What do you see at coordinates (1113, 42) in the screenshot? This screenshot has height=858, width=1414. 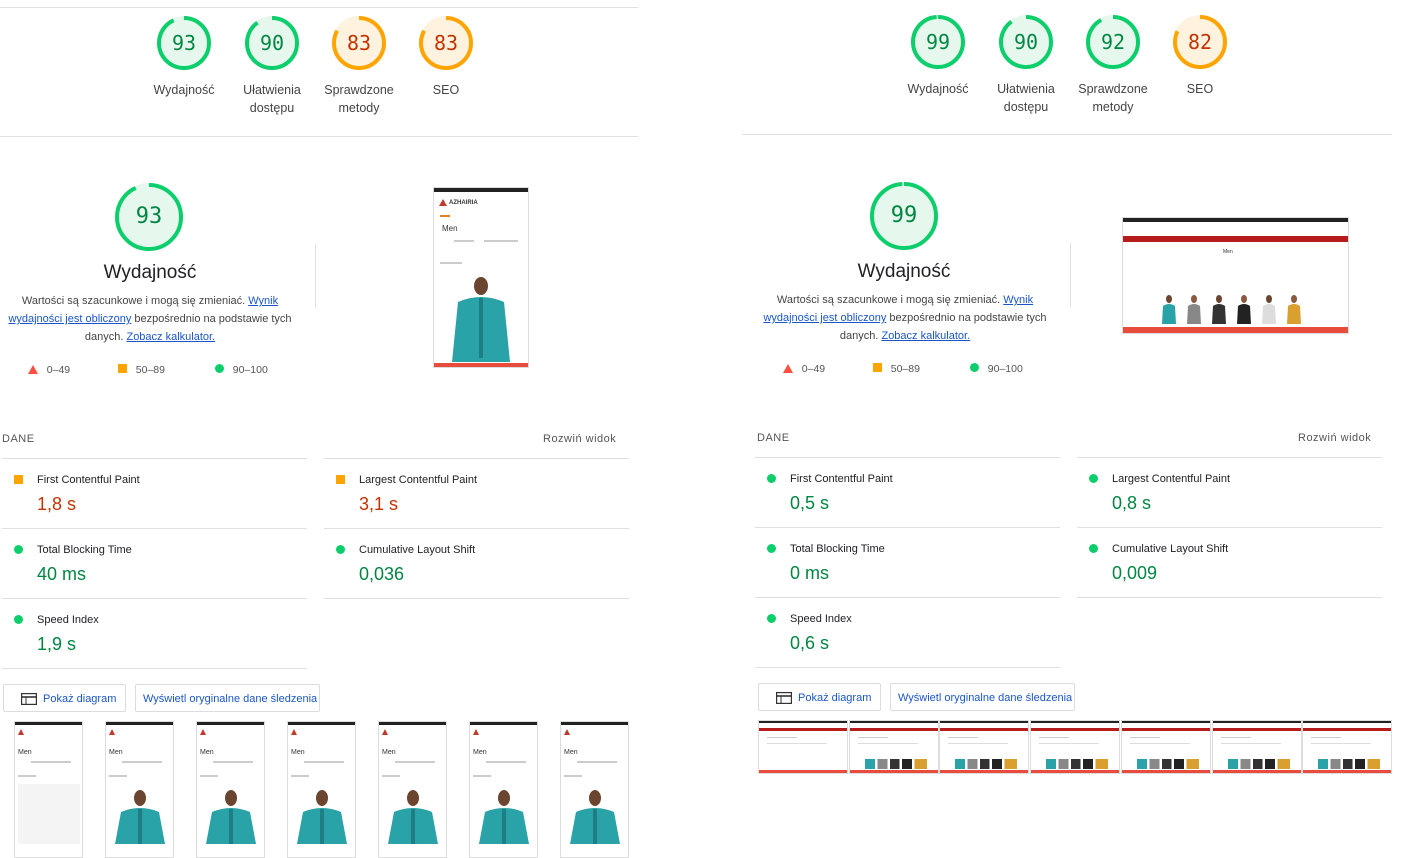 I see `score-value: 92` at bounding box center [1113, 42].